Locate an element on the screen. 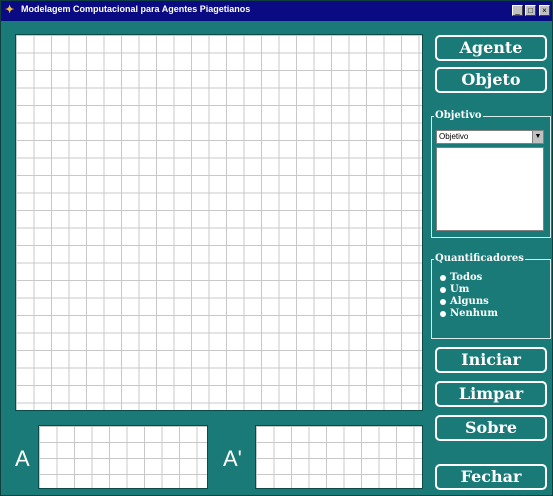  objeto-button: Objeto is located at coordinates (491, 80).